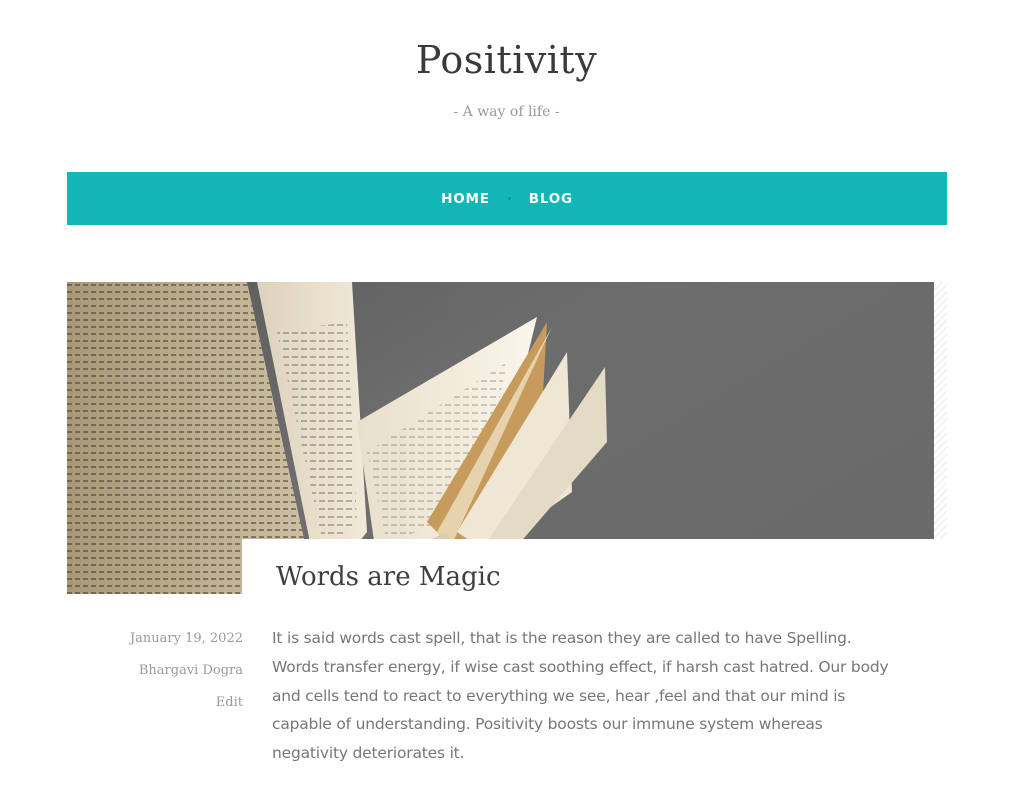 This screenshot has width=1023, height=796. I want to click on post-edit: Edit, so click(171, 702).